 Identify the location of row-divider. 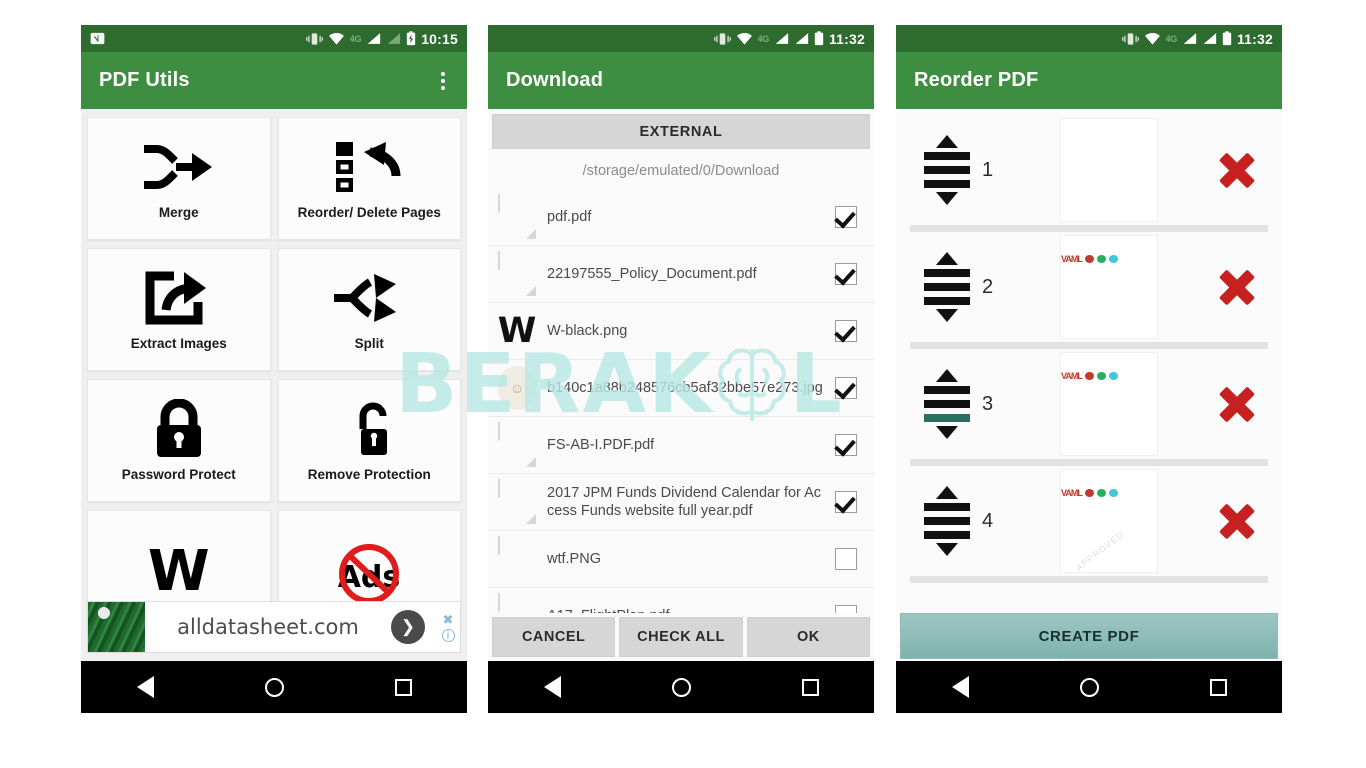
(1089, 579).